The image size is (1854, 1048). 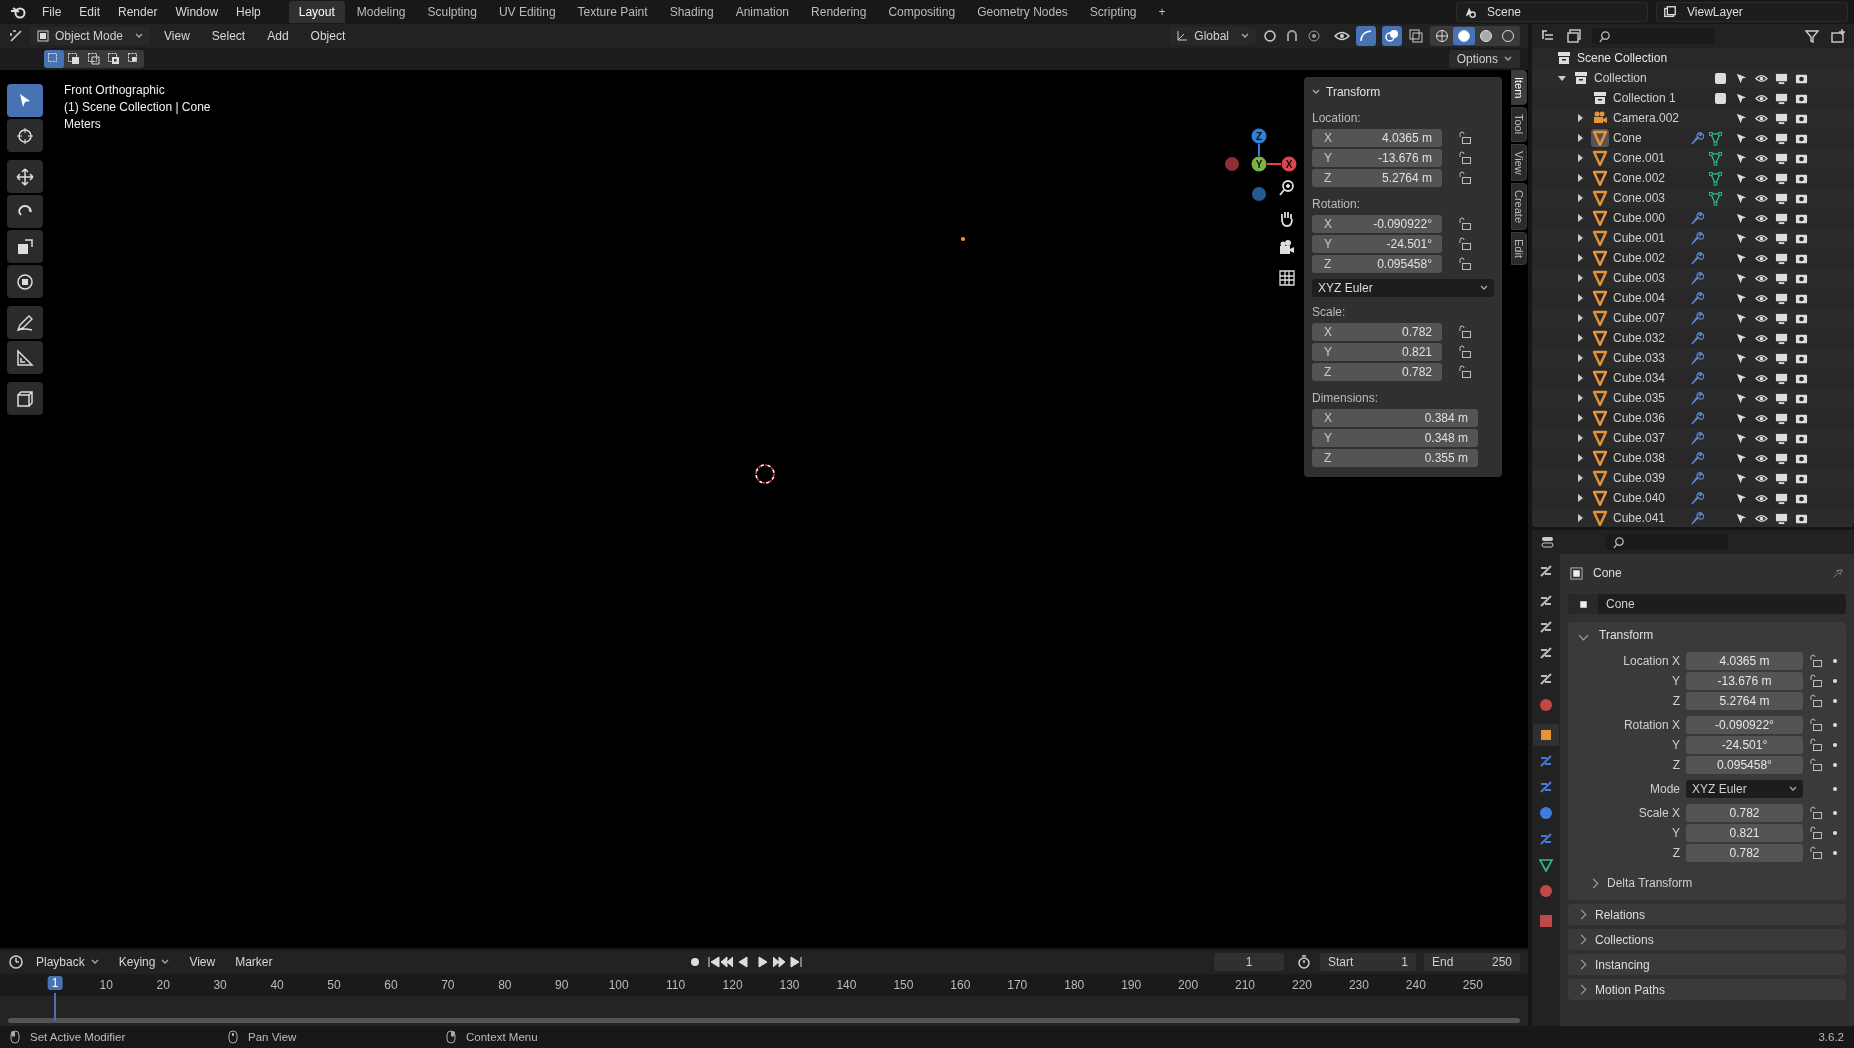 I want to click on workspace-tab: UV Editing, so click(x=527, y=12).